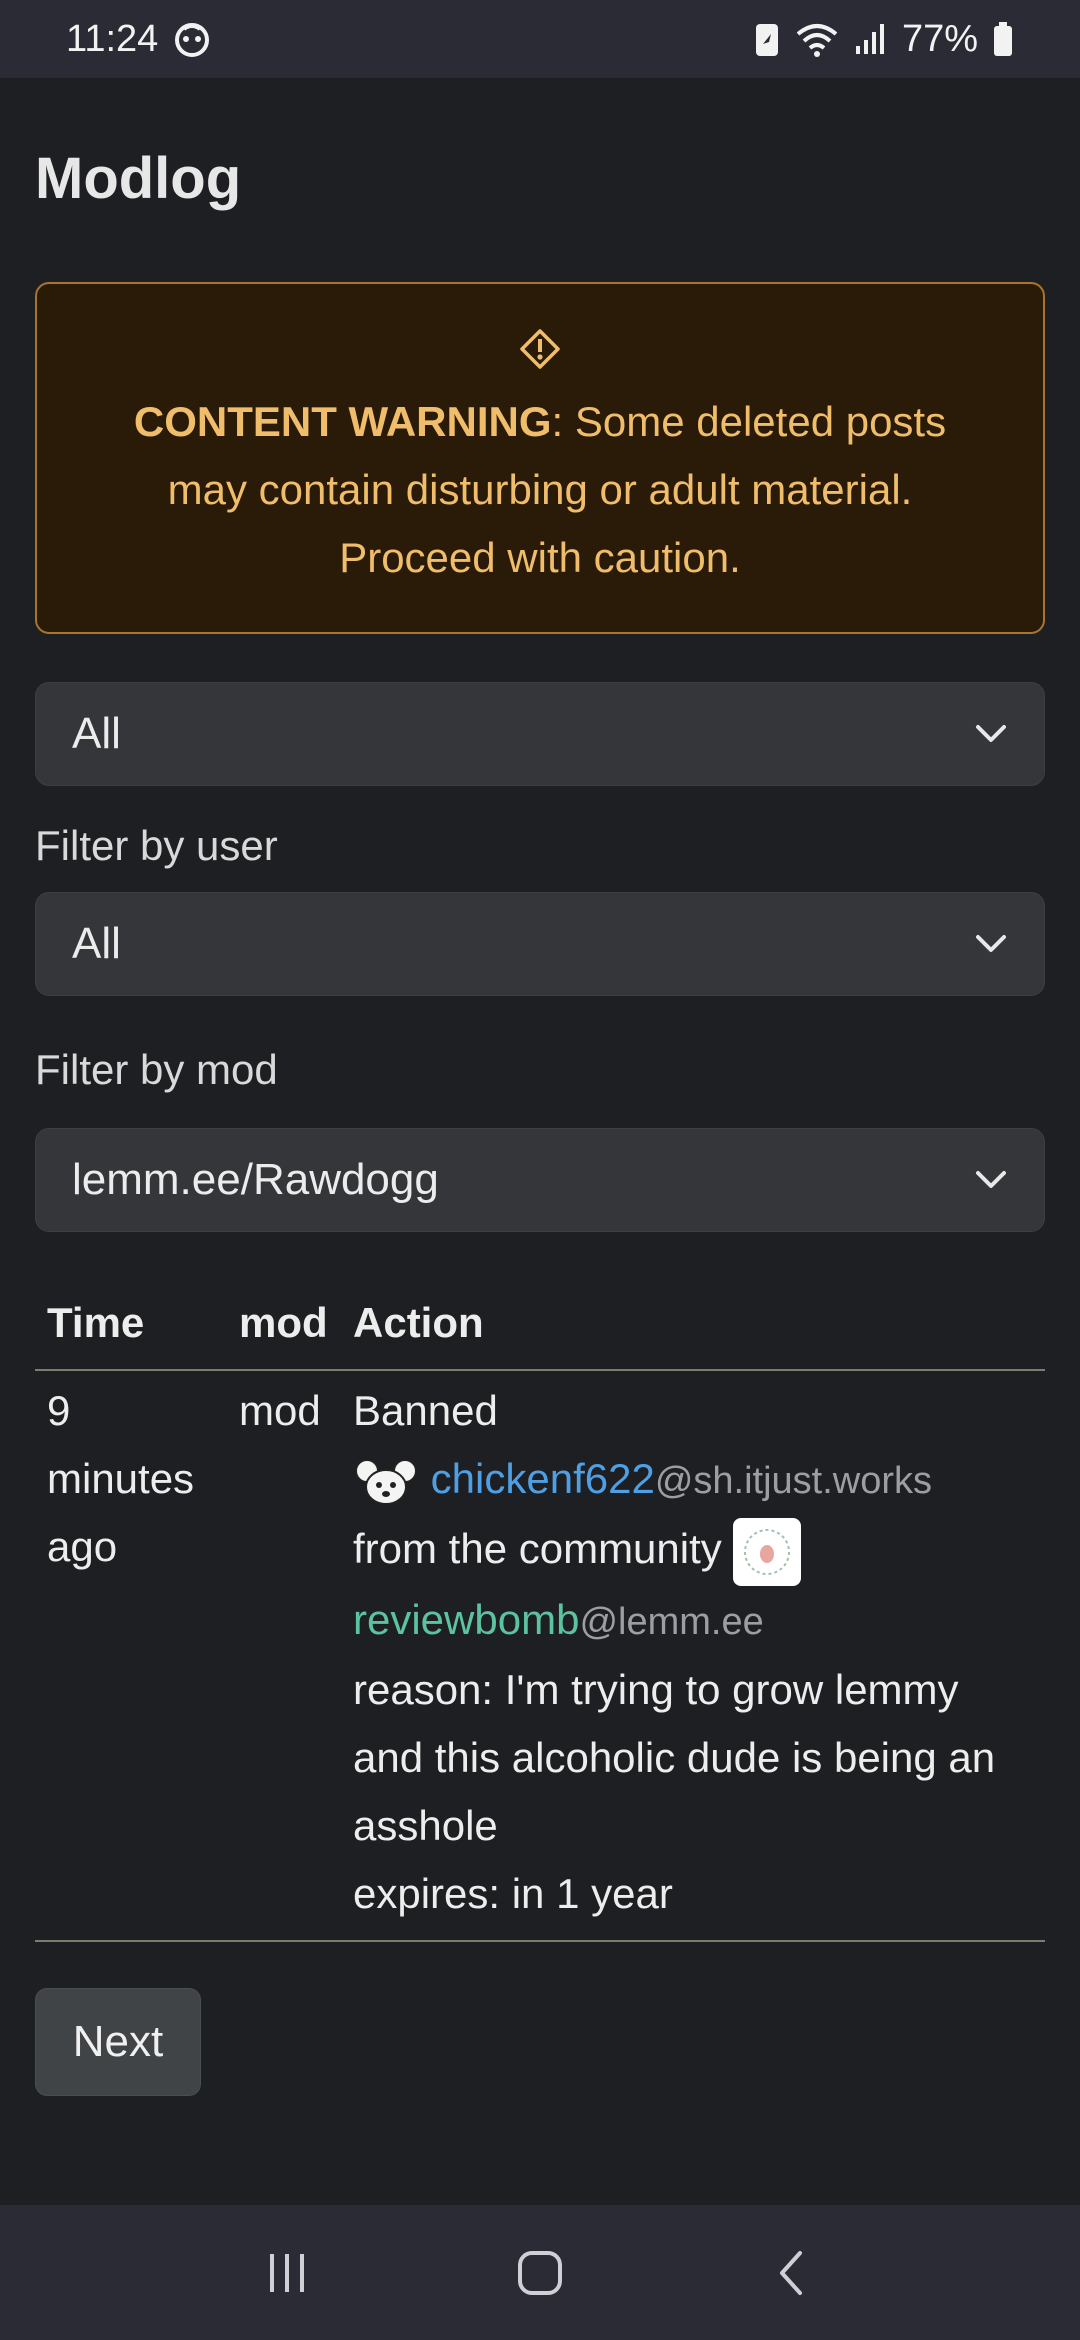 This screenshot has height=2340, width=1080. Describe the element at coordinates (112, 38) in the screenshot. I see `status-time: 11:24` at that location.